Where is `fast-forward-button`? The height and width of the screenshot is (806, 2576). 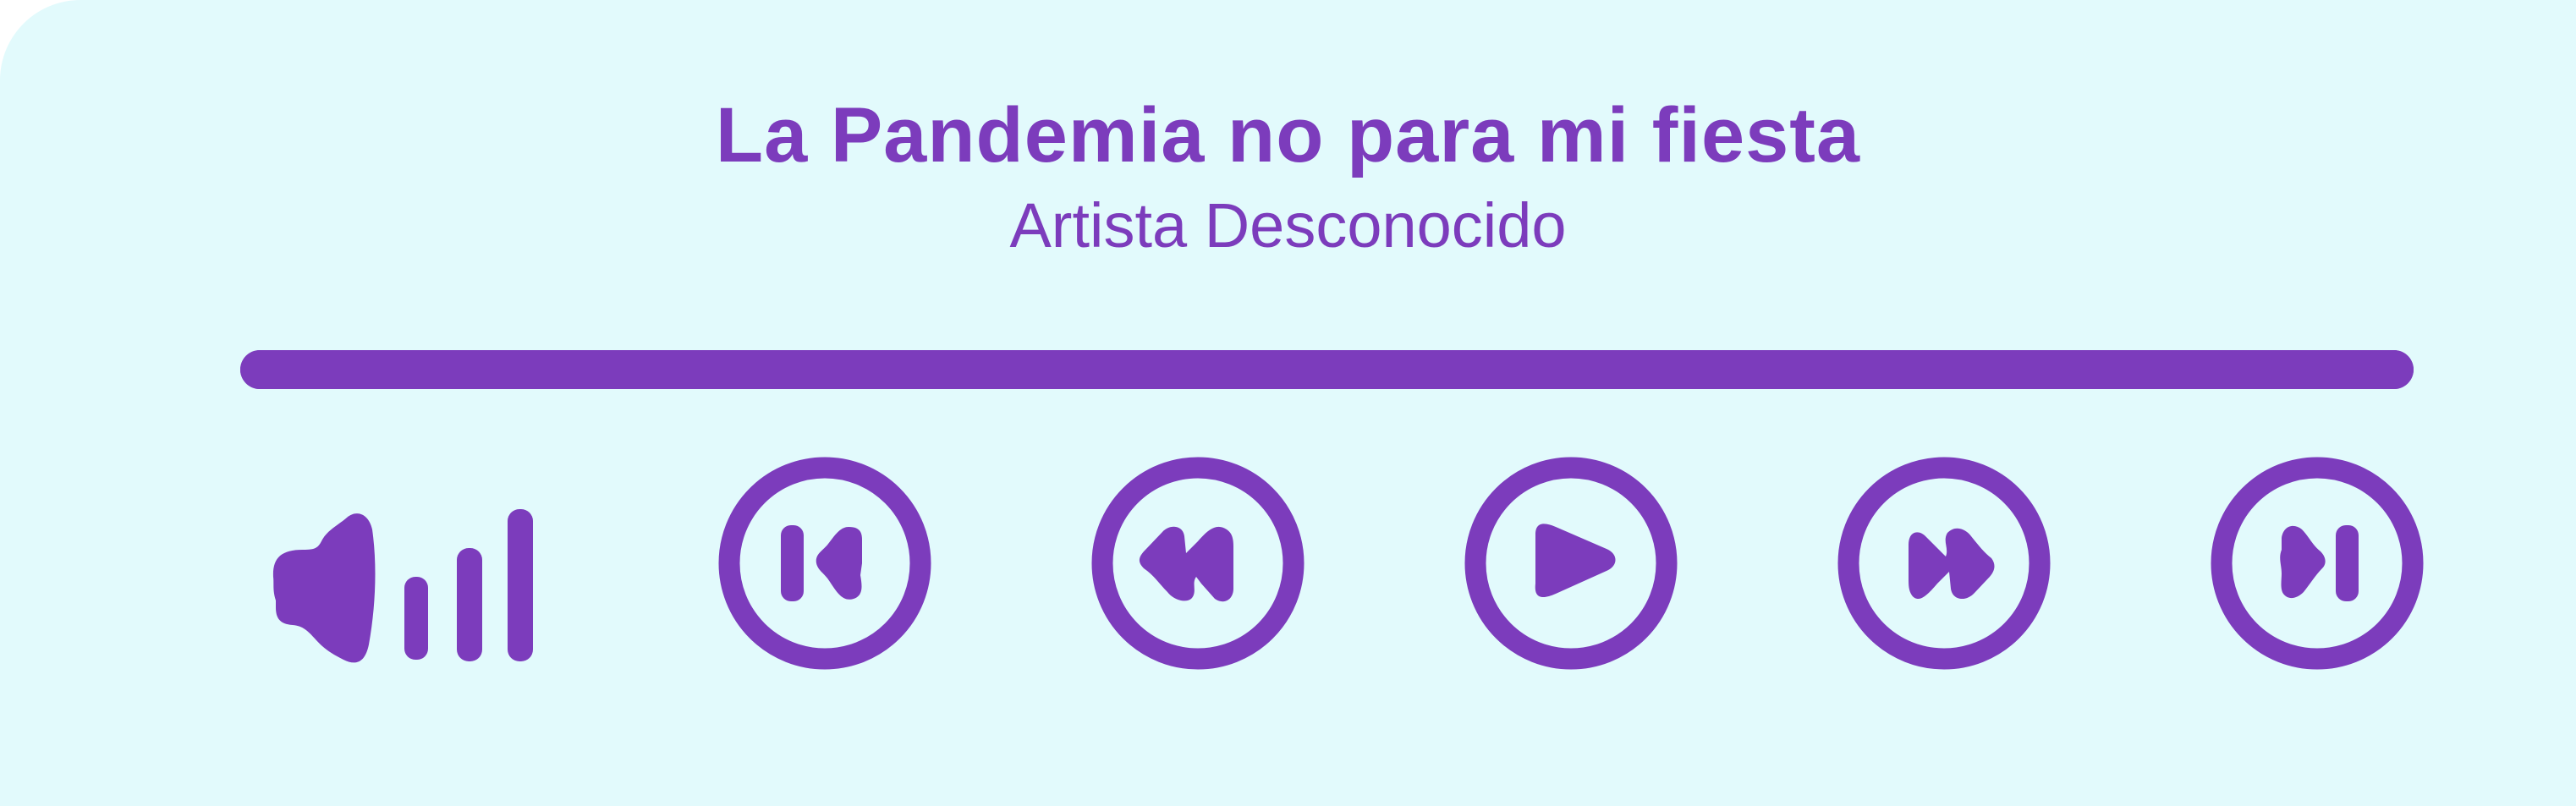 fast-forward-button is located at coordinates (1944, 563).